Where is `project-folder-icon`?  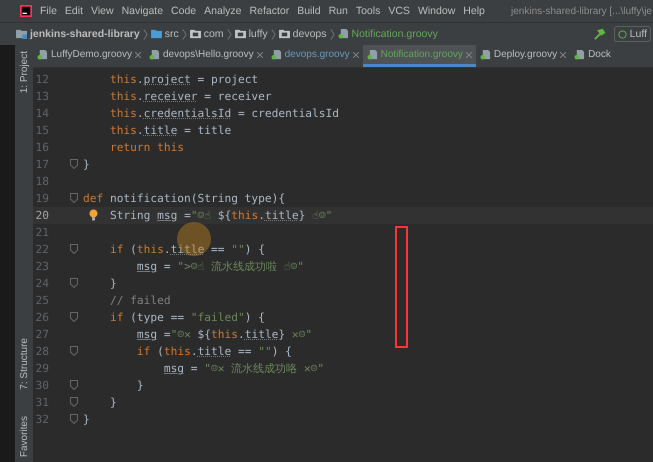
project-folder-icon is located at coordinates (21, 34).